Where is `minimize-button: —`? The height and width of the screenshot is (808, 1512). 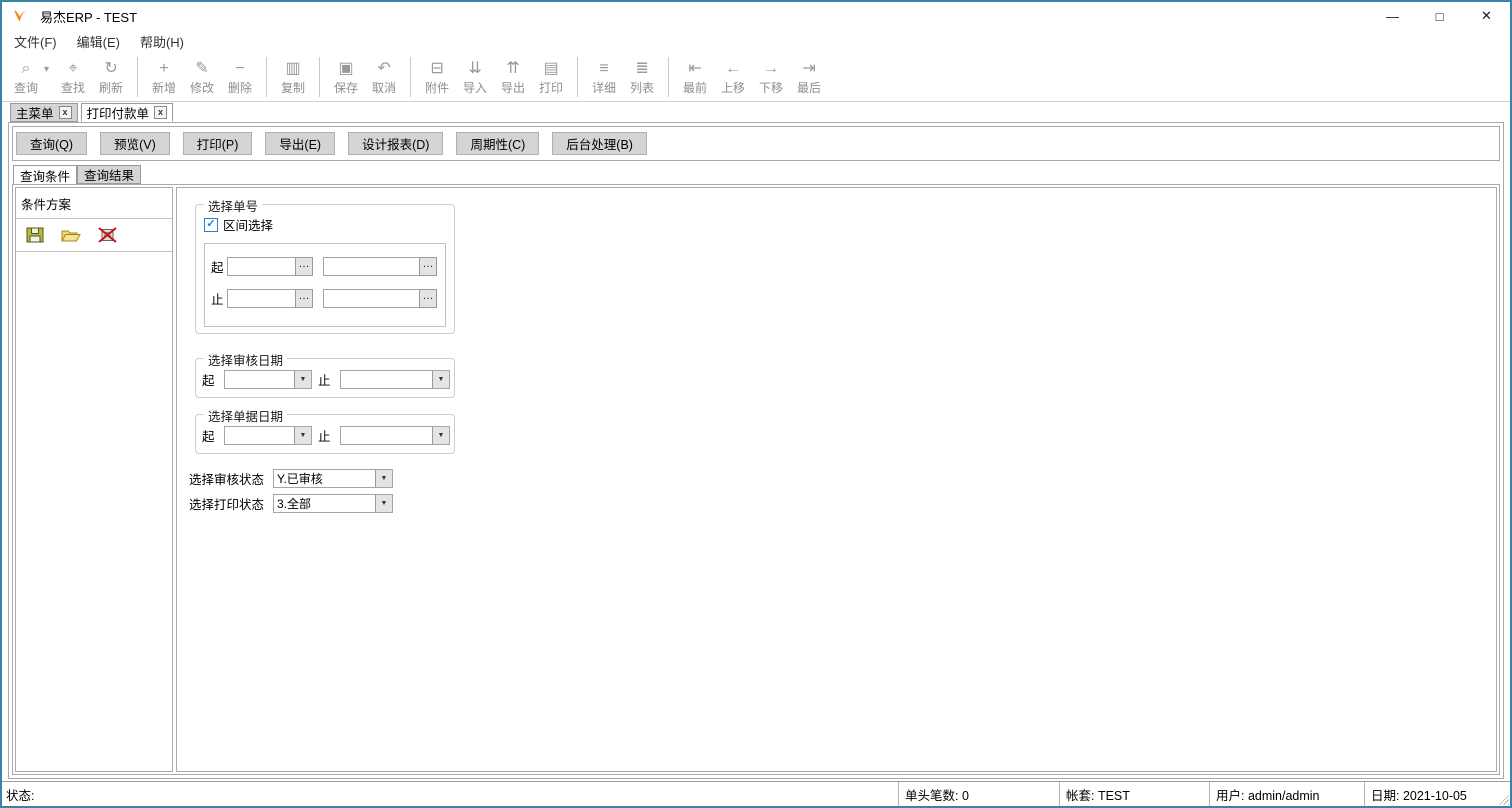
minimize-button: — is located at coordinates (1392, 16).